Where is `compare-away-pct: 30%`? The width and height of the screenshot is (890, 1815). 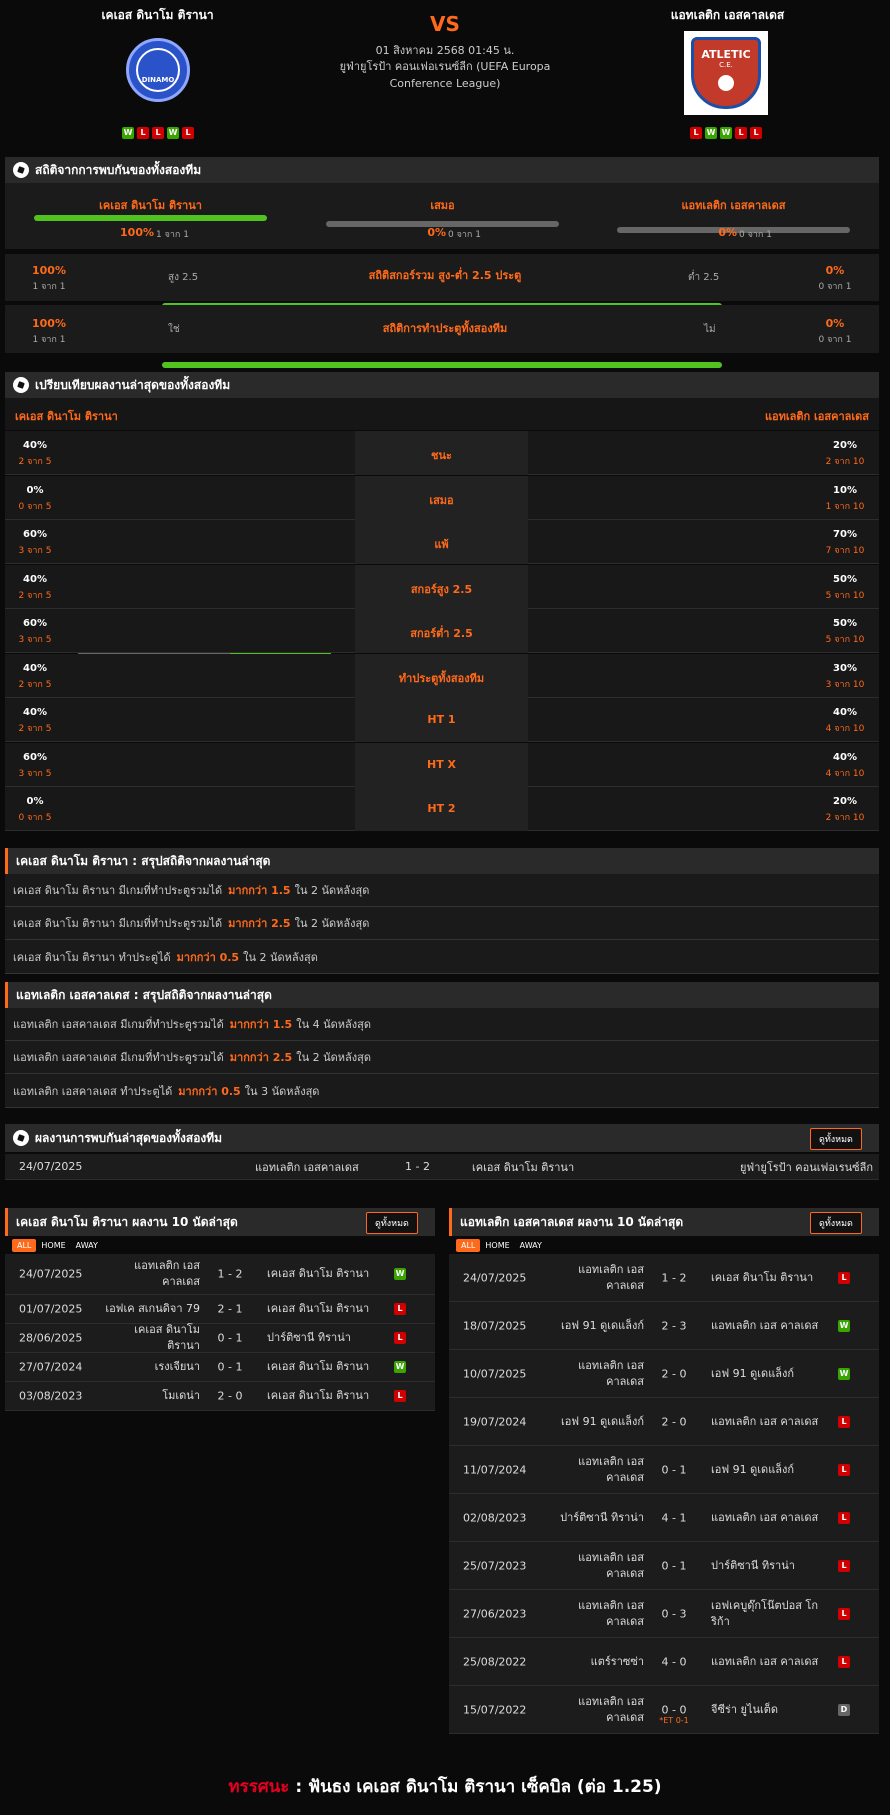
compare-away-pct: 30% is located at coordinates (845, 668).